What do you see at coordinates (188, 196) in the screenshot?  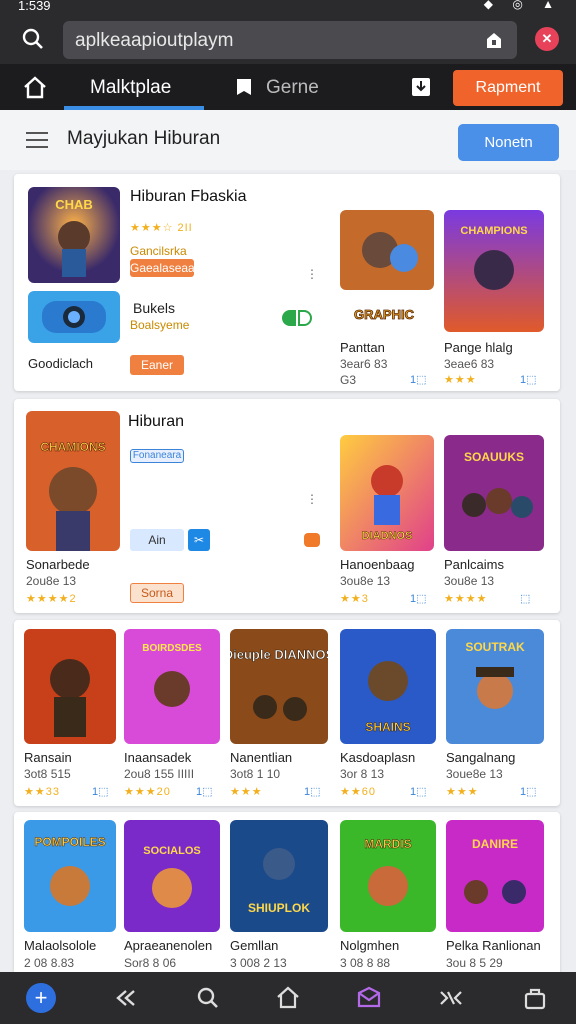 I see `card-title: Hiburan Fbaskia` at bounding box center [188, 196].